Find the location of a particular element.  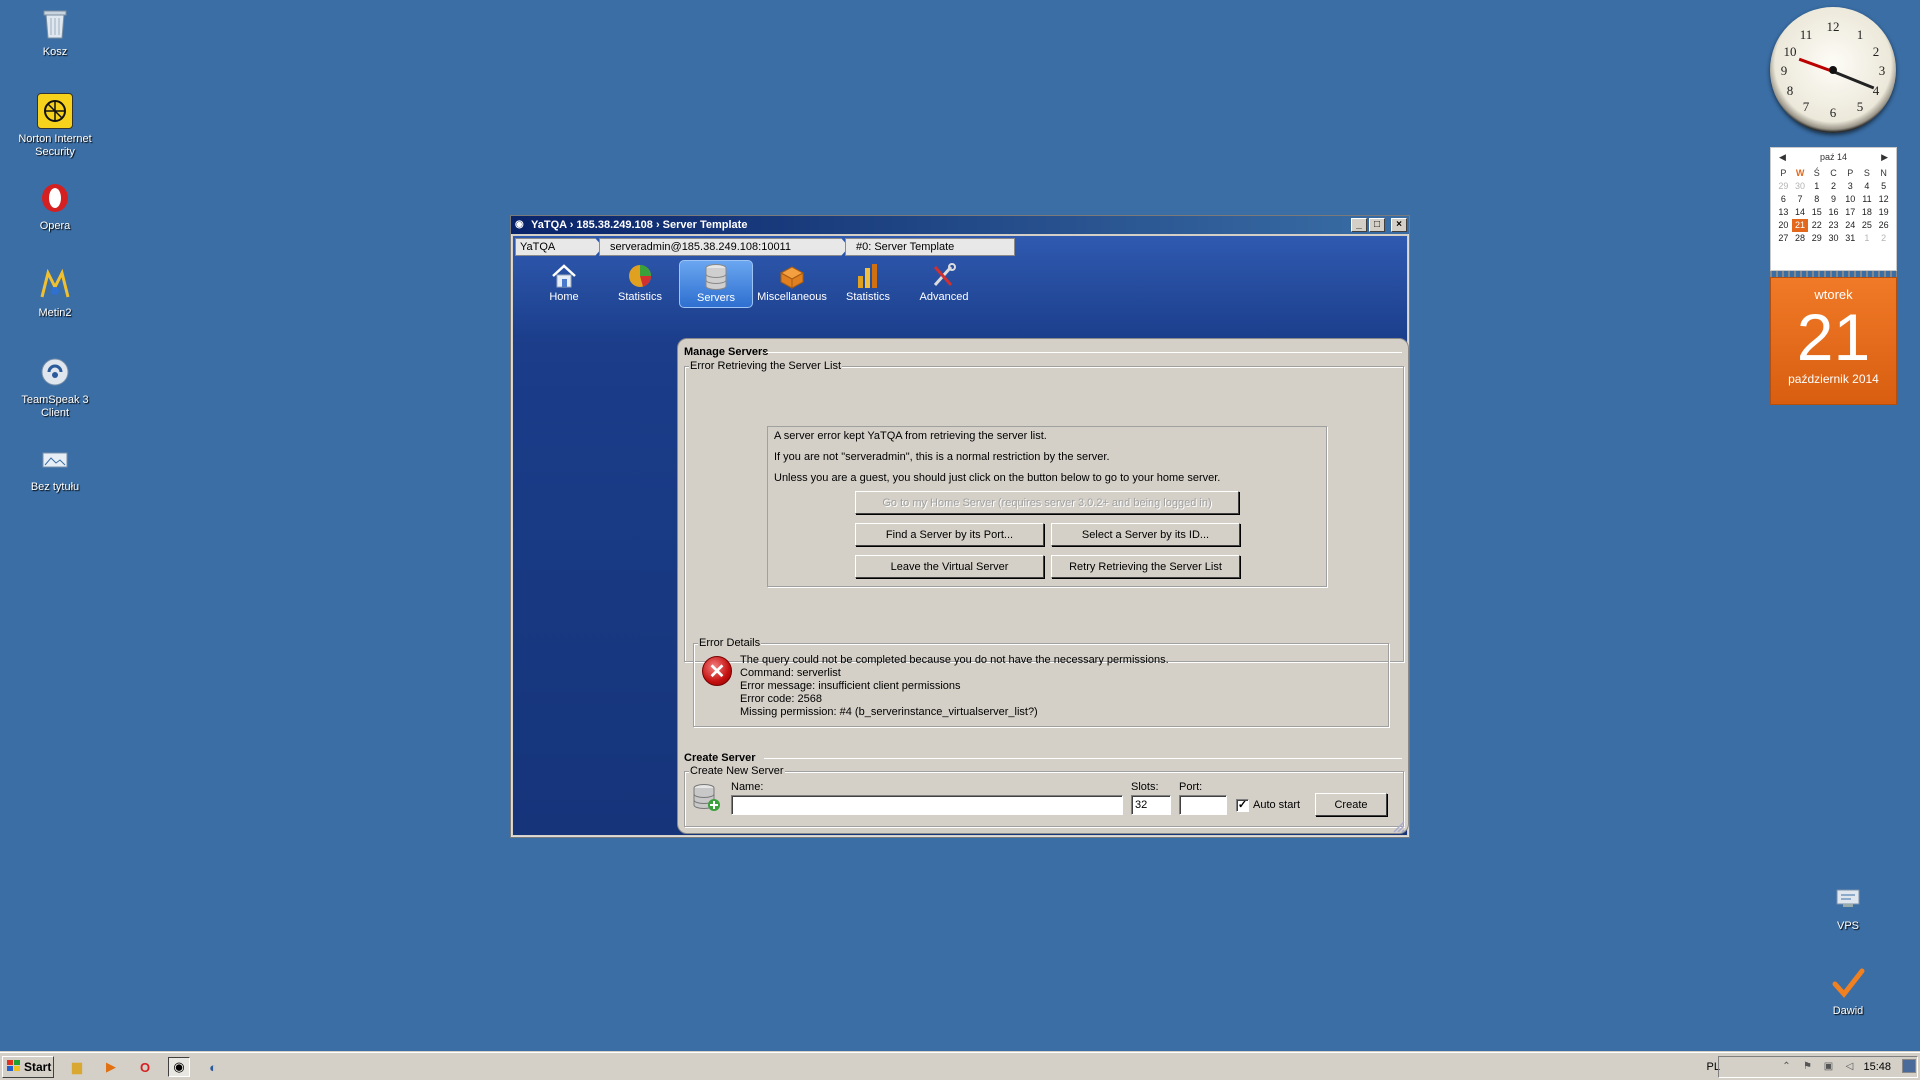

calendar-day: 5 is located at coordinates (1883, 186).